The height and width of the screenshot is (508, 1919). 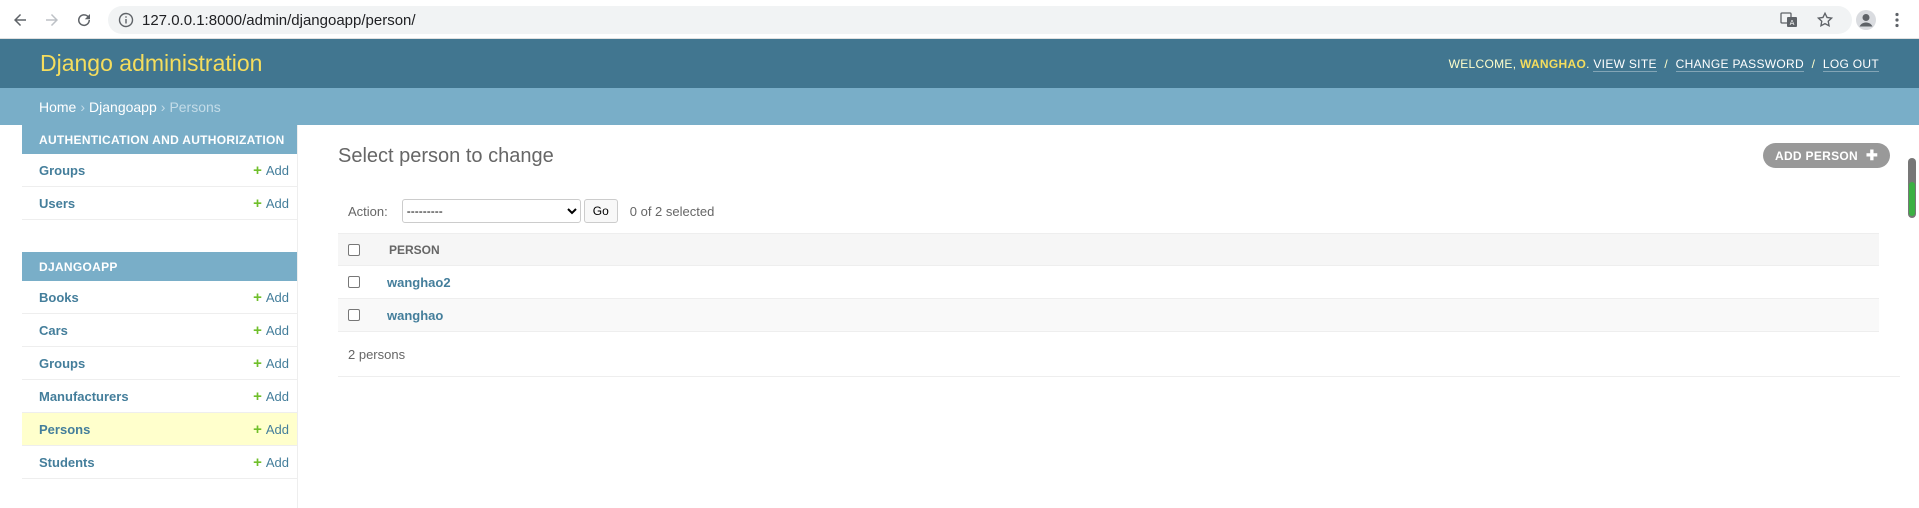 I want to click on add-person-button: ADD PERSON ✚, so click(x=1827, y=155).